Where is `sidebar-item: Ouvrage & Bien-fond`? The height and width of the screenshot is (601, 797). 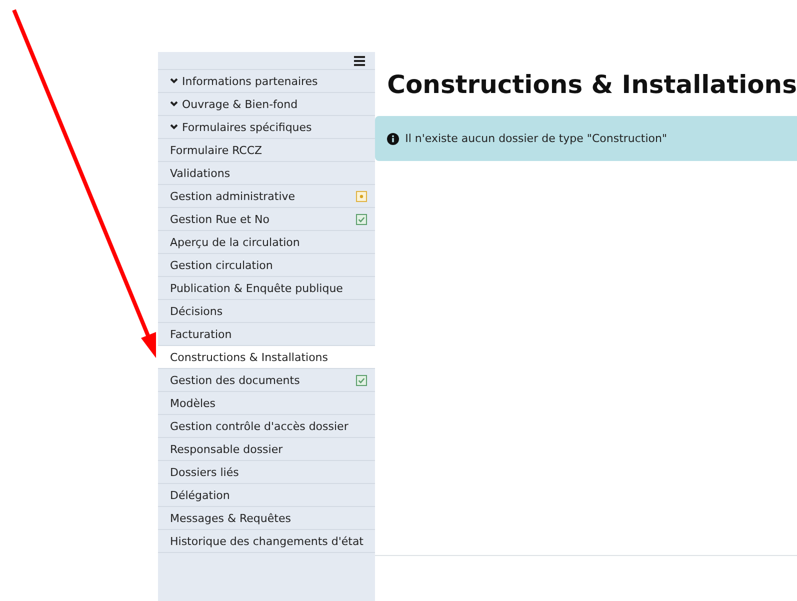
sidebar-item: Ouvrage & Bien-fond is located at coordinates (267, 104).